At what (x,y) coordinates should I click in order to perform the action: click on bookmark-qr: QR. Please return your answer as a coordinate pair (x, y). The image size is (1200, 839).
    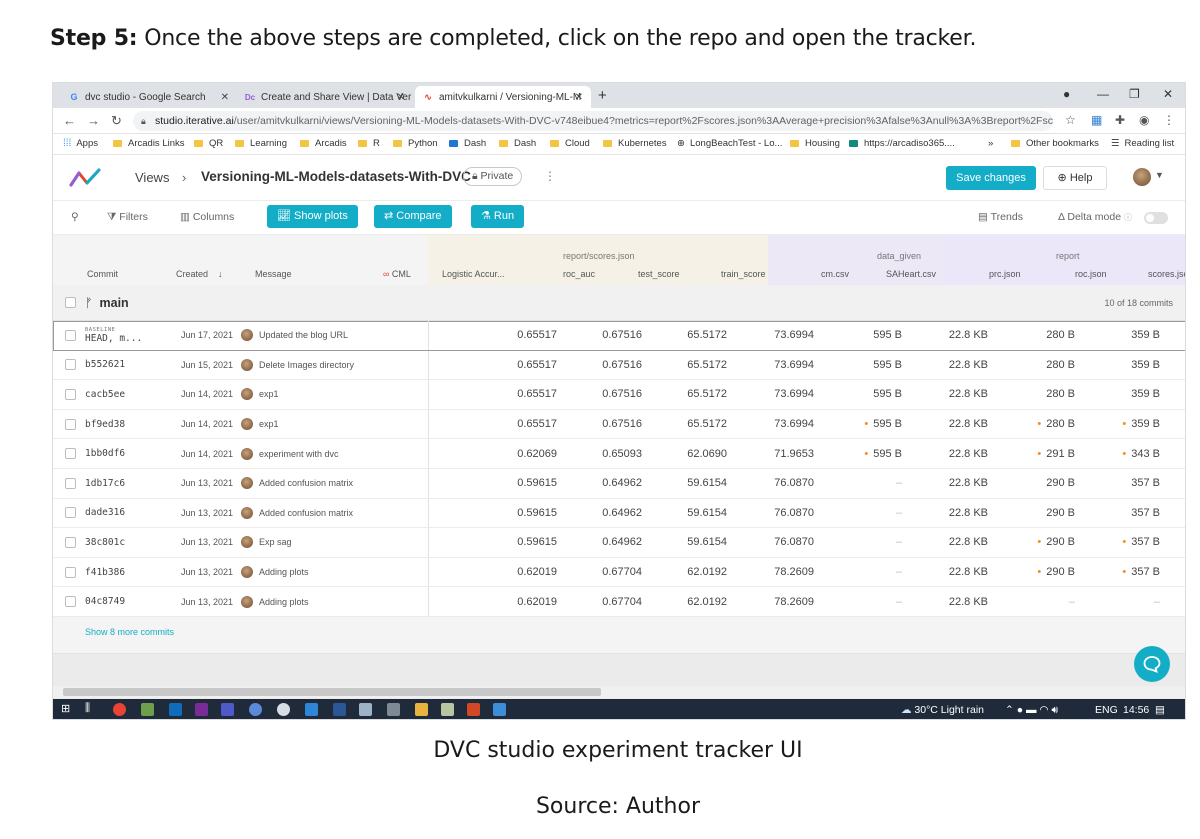
    Looking at the image, I should click on (208, 143).